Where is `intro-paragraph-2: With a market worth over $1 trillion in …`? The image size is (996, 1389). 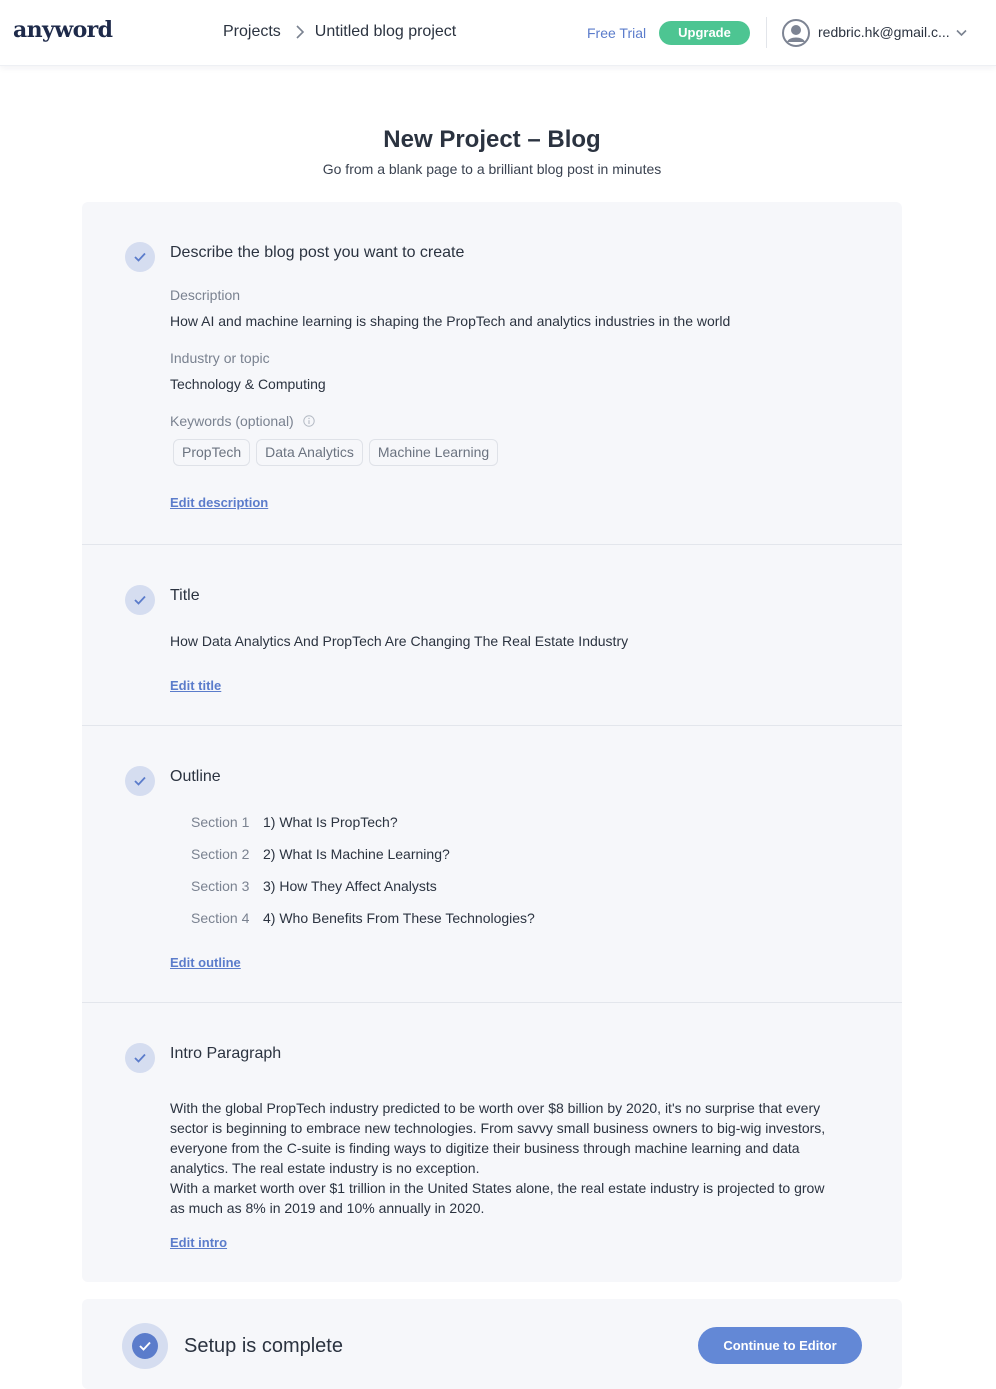
intro-paragraph-2: With a market worth over $1 trillion in … is located at coordinates (497, 1198).